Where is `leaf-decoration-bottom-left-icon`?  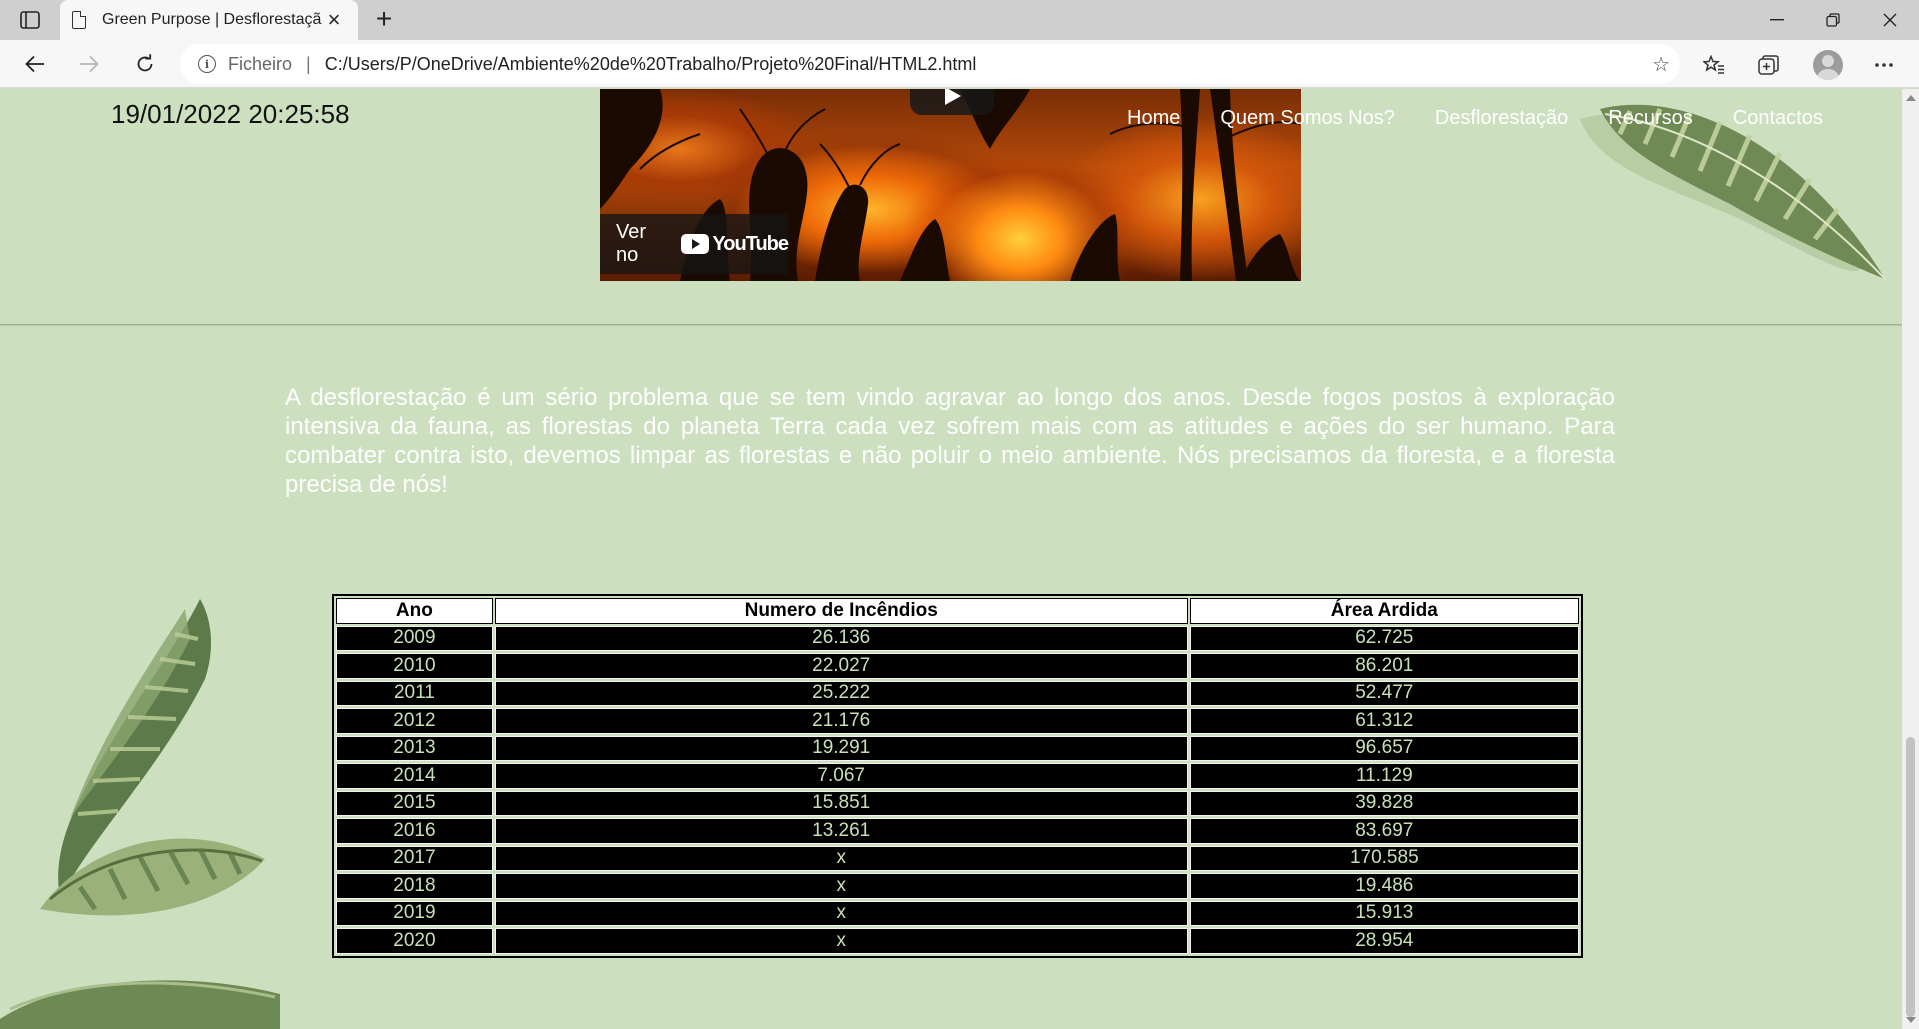
leaf-decoration-bottom-left-icon is located at coordinates (140, 814).